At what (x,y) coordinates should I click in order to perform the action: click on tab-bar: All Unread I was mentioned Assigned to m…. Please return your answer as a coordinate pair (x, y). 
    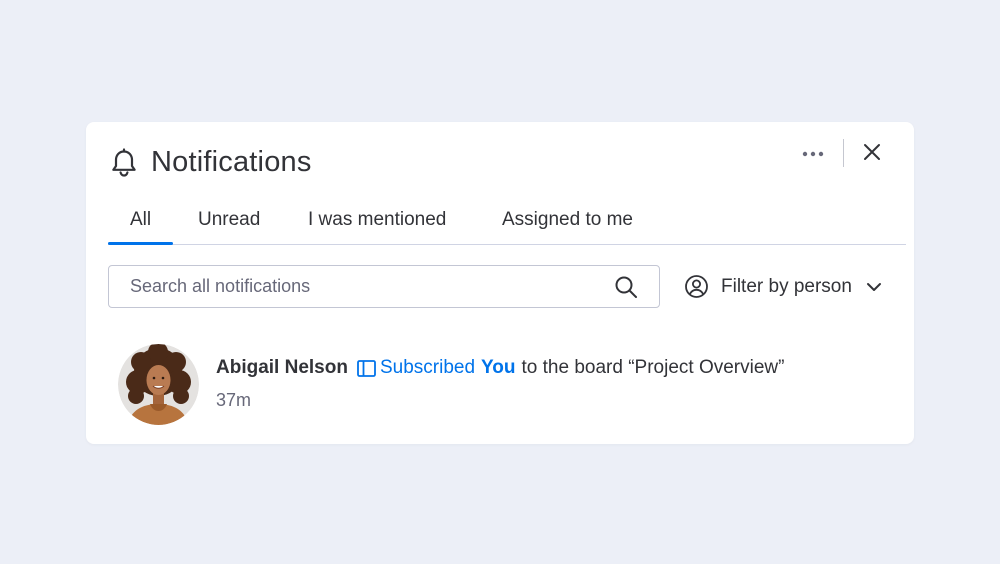
    Looking at the image, I should click on (506, 224).